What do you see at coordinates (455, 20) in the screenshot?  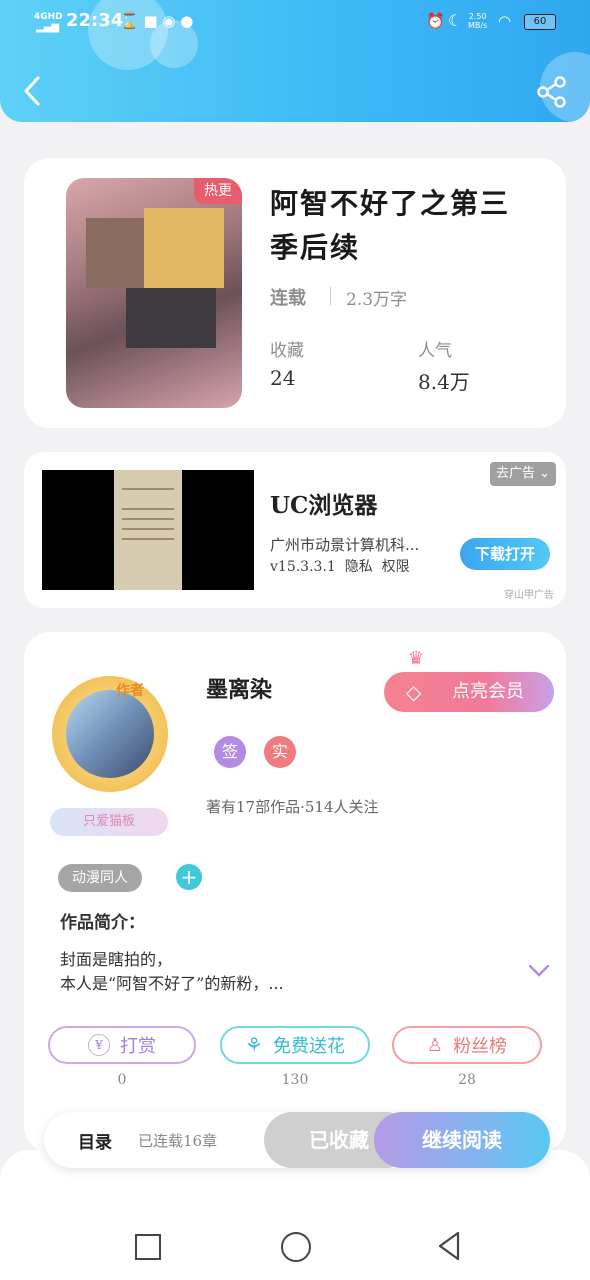 I see `moon-icon: ☾` at bounding box center [455, 20].